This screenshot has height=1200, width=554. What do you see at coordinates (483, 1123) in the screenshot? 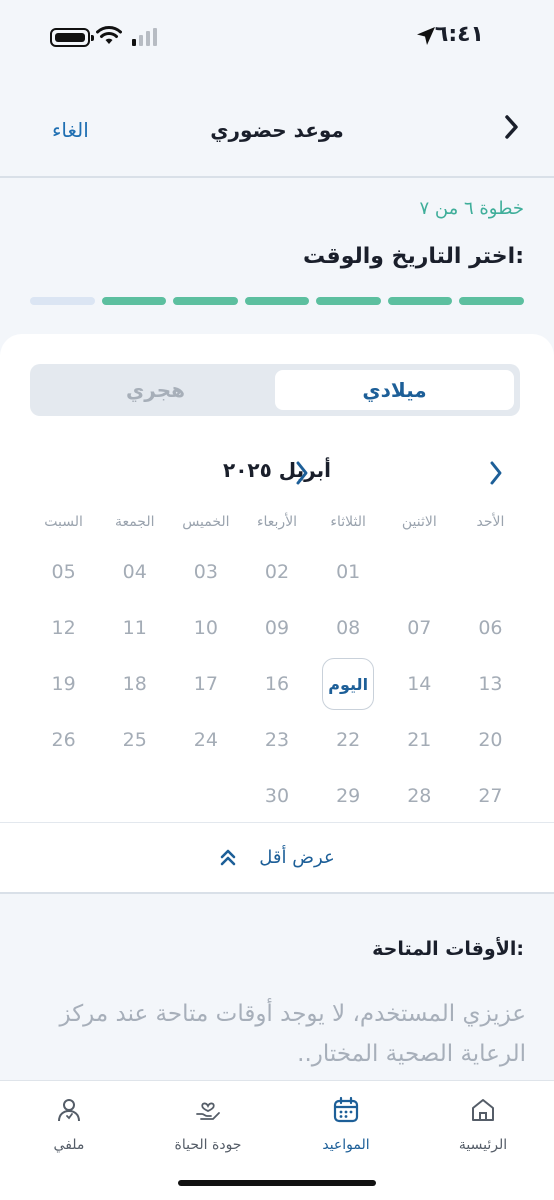
I see `tab-home: الرئيسية` at bounding box center [483, 1123].